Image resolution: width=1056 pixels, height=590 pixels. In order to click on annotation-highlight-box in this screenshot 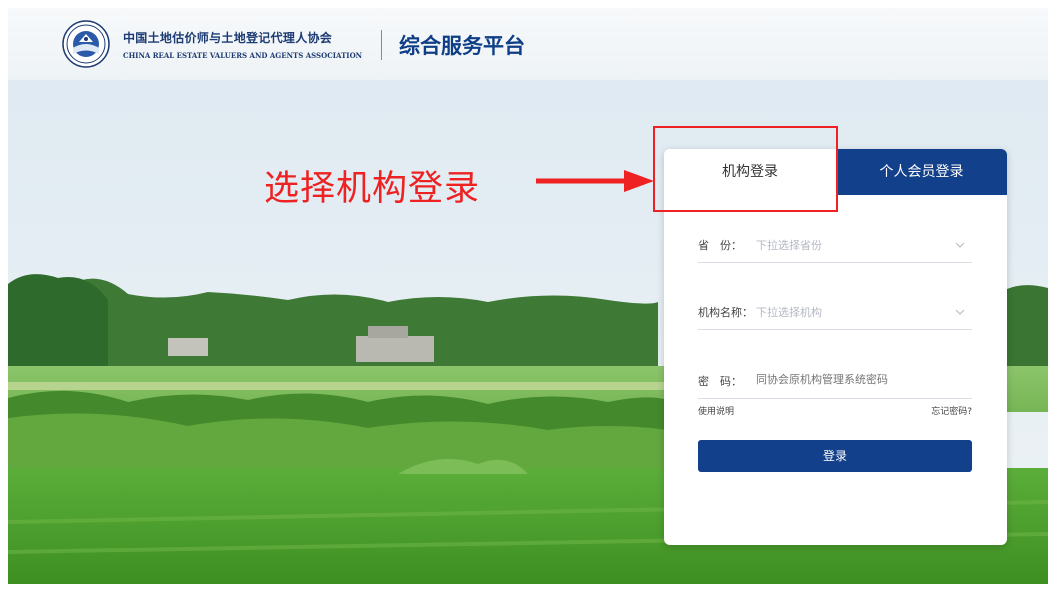, I will do `click(745, 169)`.